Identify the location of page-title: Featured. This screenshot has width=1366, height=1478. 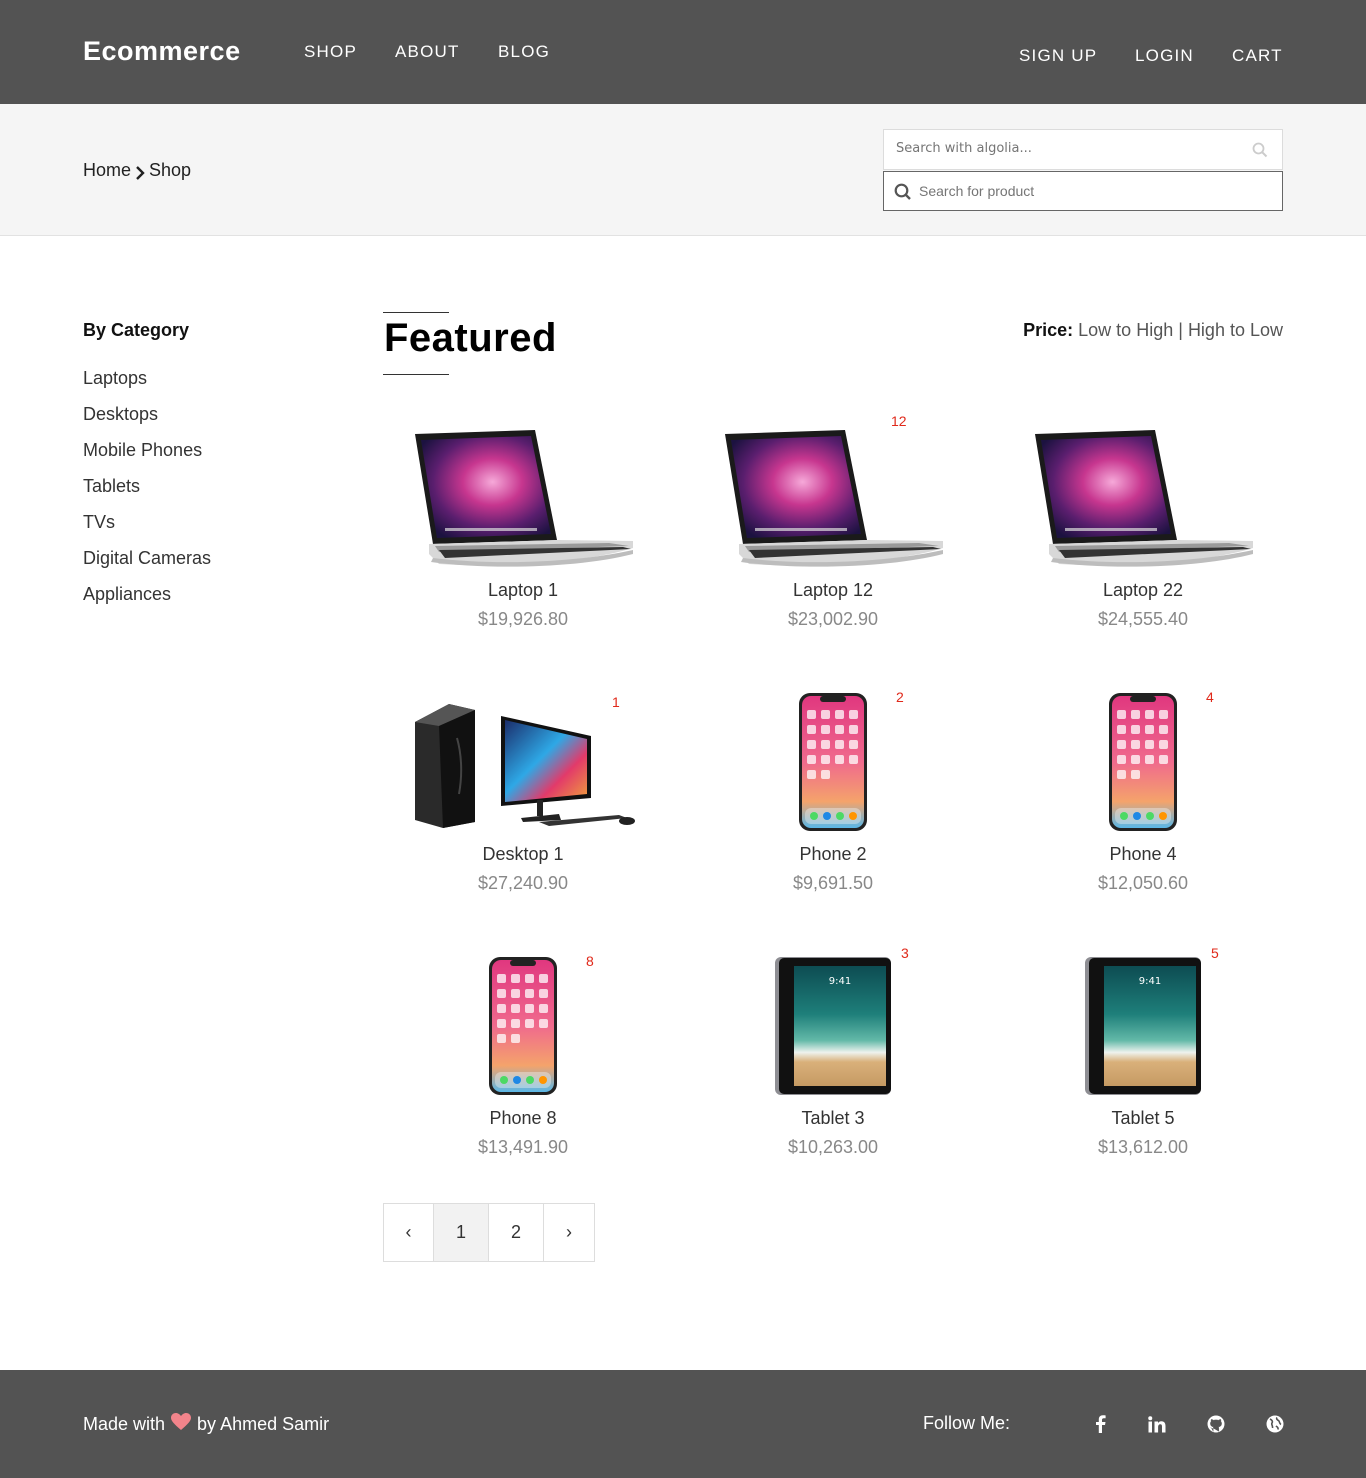
(470, 338).